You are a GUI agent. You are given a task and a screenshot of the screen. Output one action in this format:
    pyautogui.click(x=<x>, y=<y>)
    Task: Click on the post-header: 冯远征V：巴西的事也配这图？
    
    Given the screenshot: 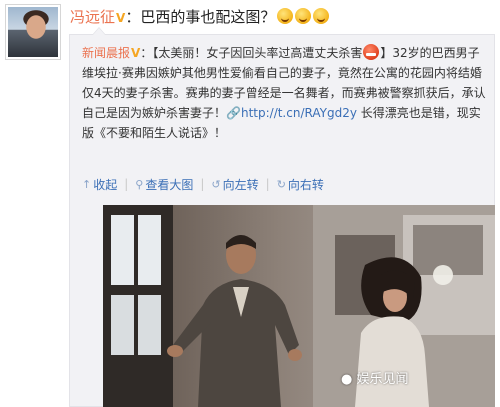 What is the action you would take?
    pyautogui.click(x=200, y=17)
    